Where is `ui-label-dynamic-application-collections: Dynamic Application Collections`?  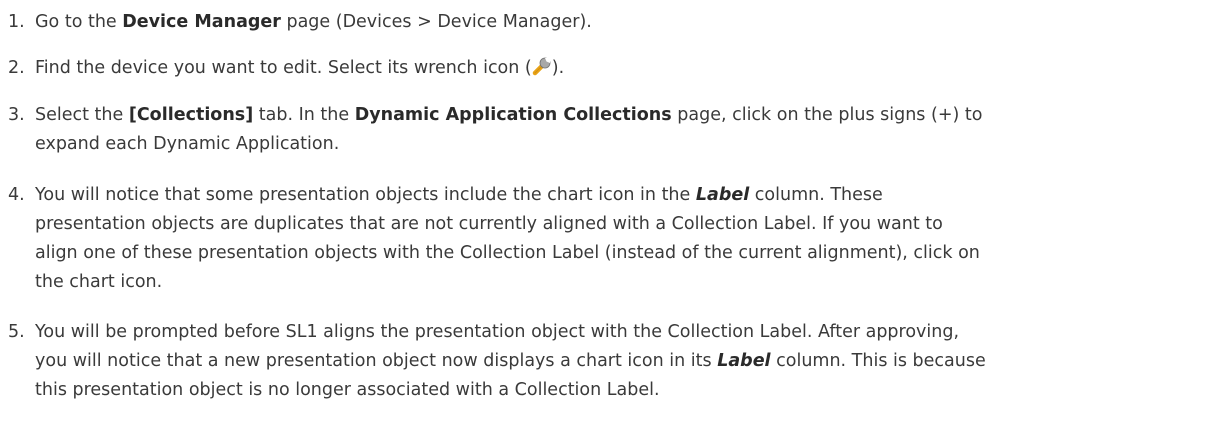 ui-label-dynamic-application-collections: Dynamic Application Collections is located at coordinates (513, 115).